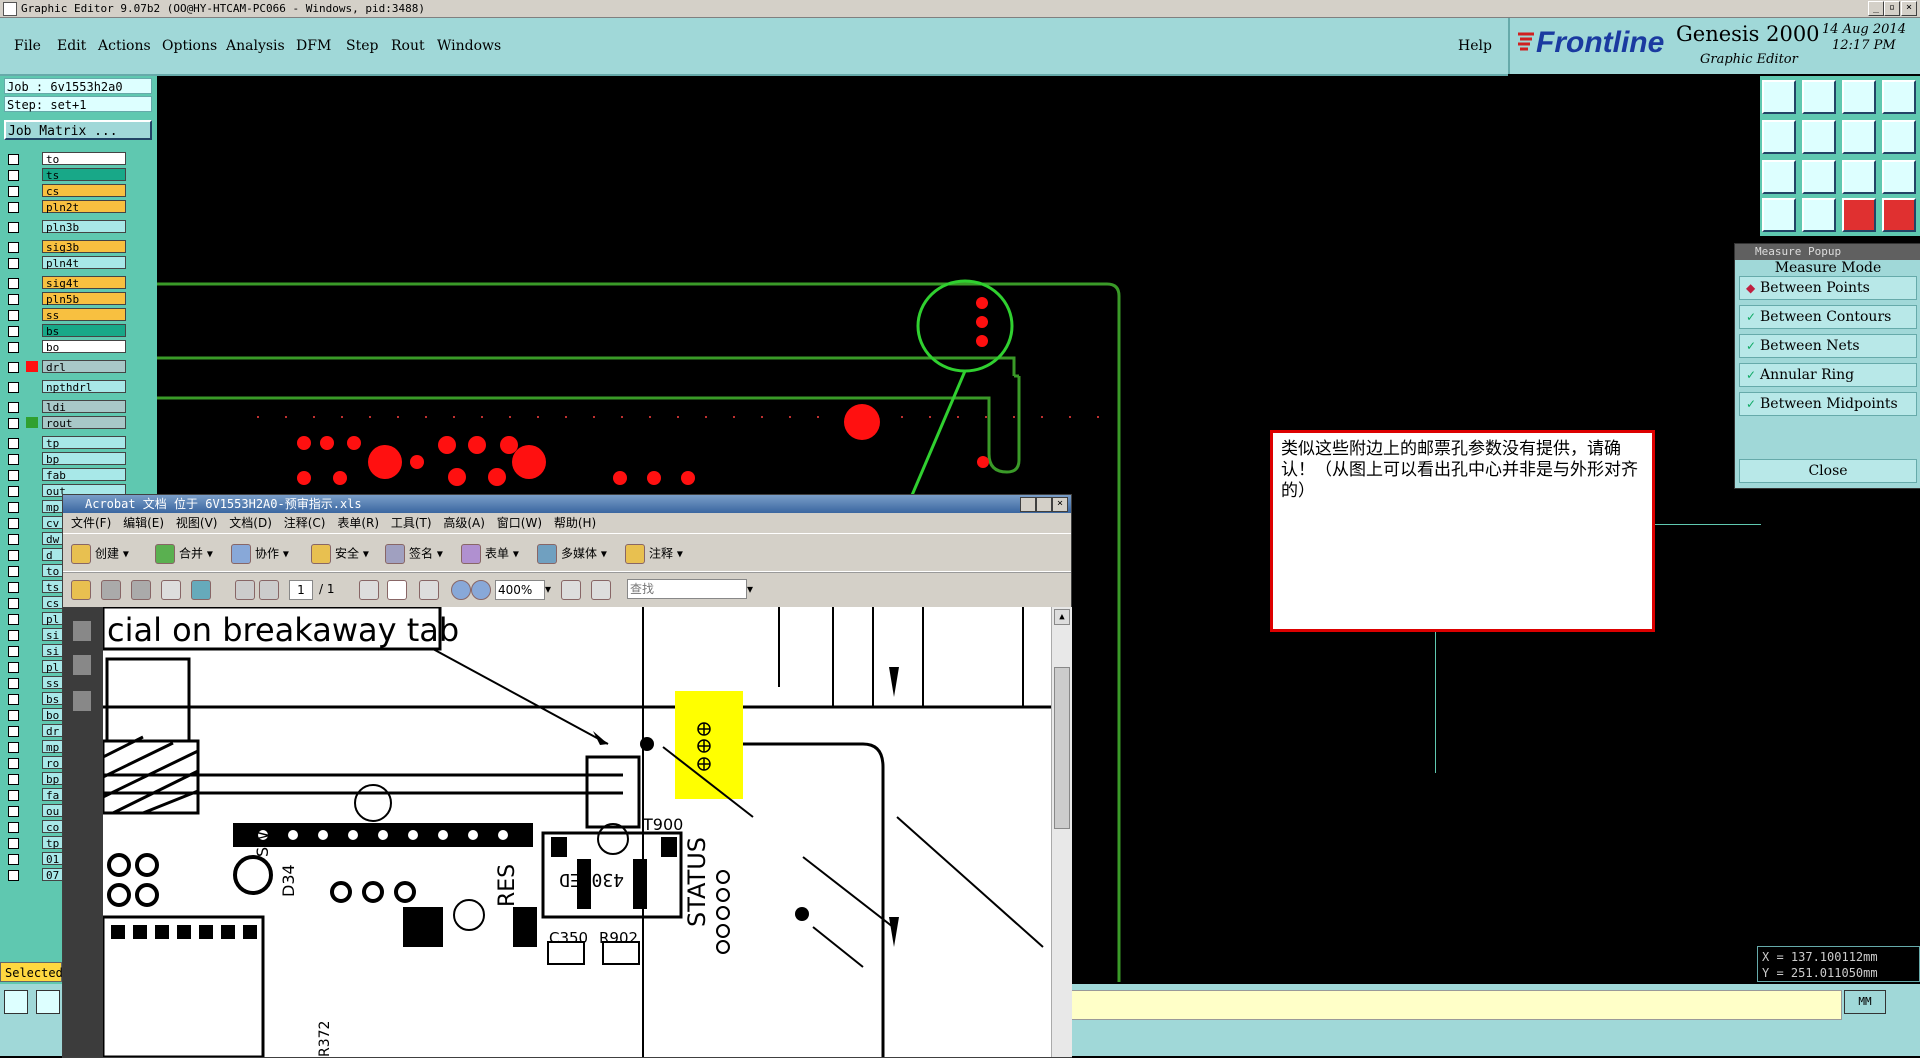  Describe the element at coordinates (65, 331) in the screenshot. I see `layer-row: bs` at that location.